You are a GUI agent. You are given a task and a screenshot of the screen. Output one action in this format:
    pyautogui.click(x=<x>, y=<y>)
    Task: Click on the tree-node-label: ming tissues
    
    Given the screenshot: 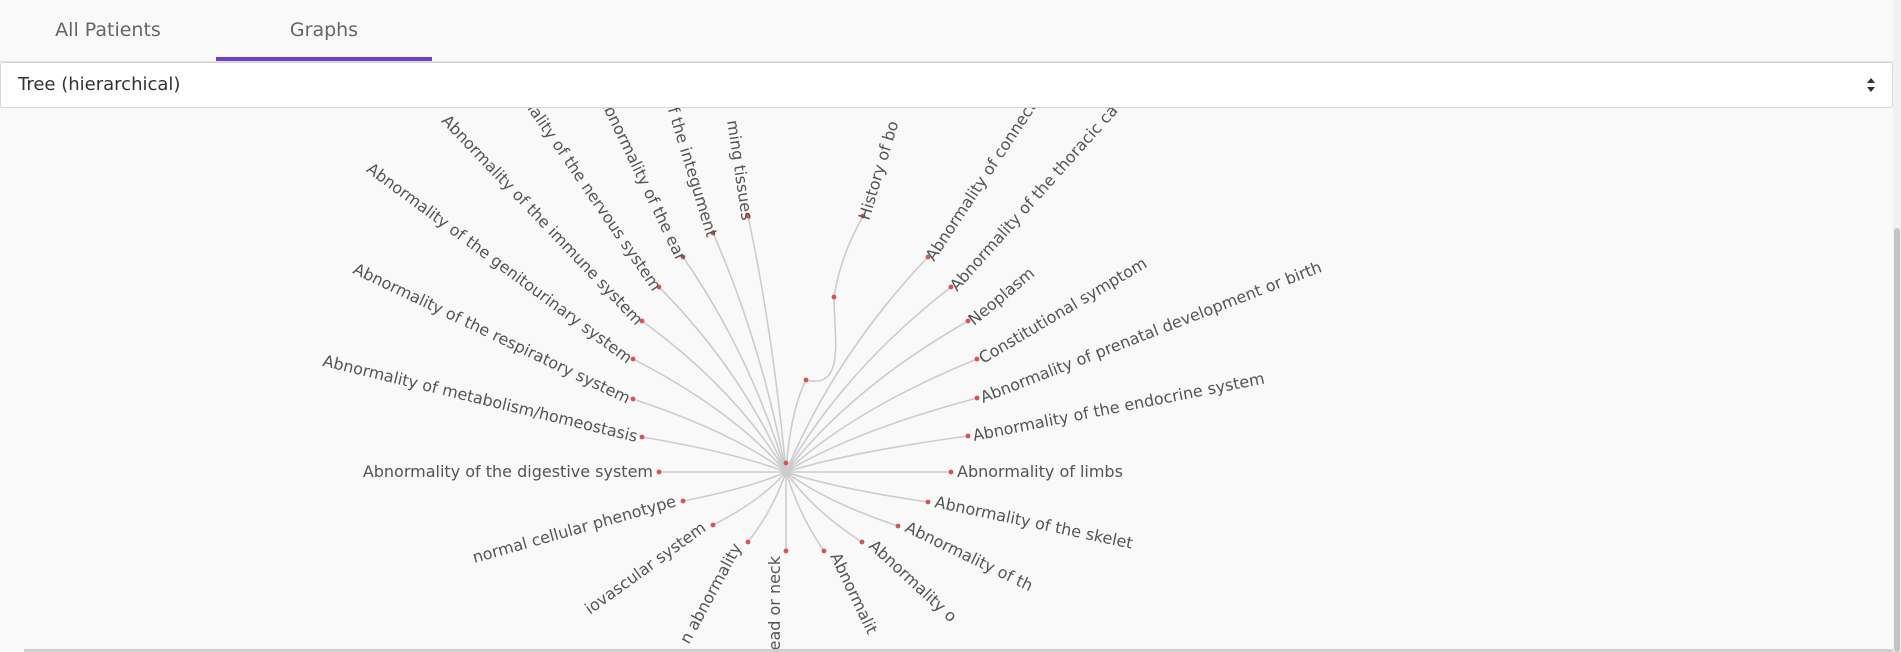 What is the action you would take?
    pyautogui.click(x=740, y=170)
    